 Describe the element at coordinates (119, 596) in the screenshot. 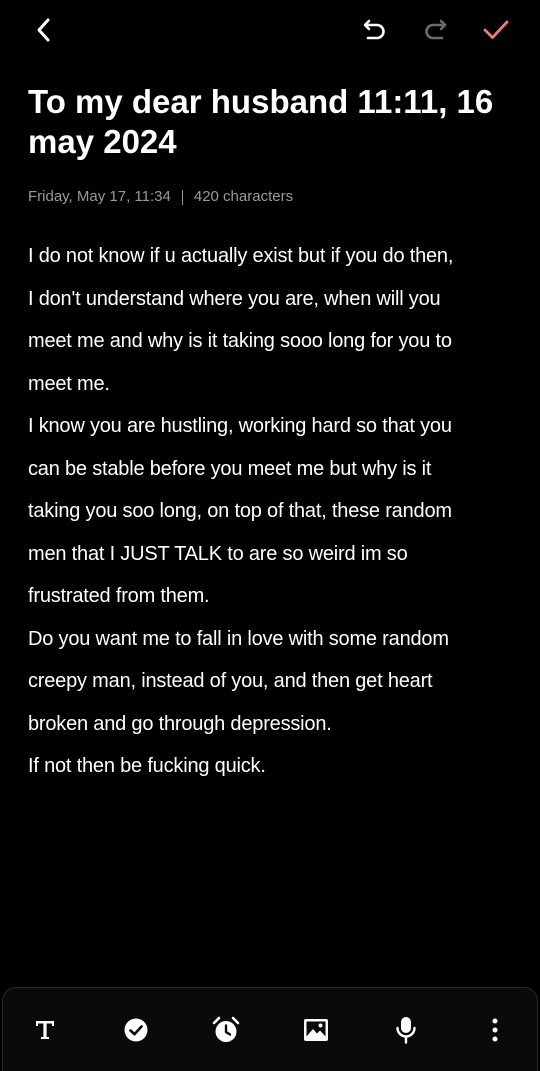

I see `note-line: frustrated from them.` at that location.